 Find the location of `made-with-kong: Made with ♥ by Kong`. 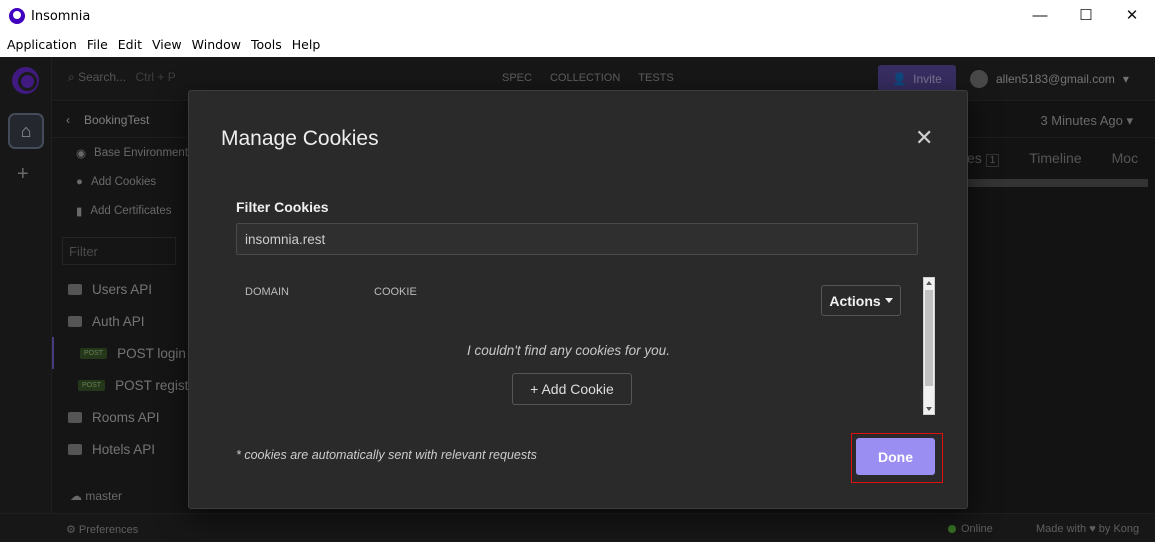

made-with-kong: Made with ♥ by Kong is located at coordinates (1087, 529).